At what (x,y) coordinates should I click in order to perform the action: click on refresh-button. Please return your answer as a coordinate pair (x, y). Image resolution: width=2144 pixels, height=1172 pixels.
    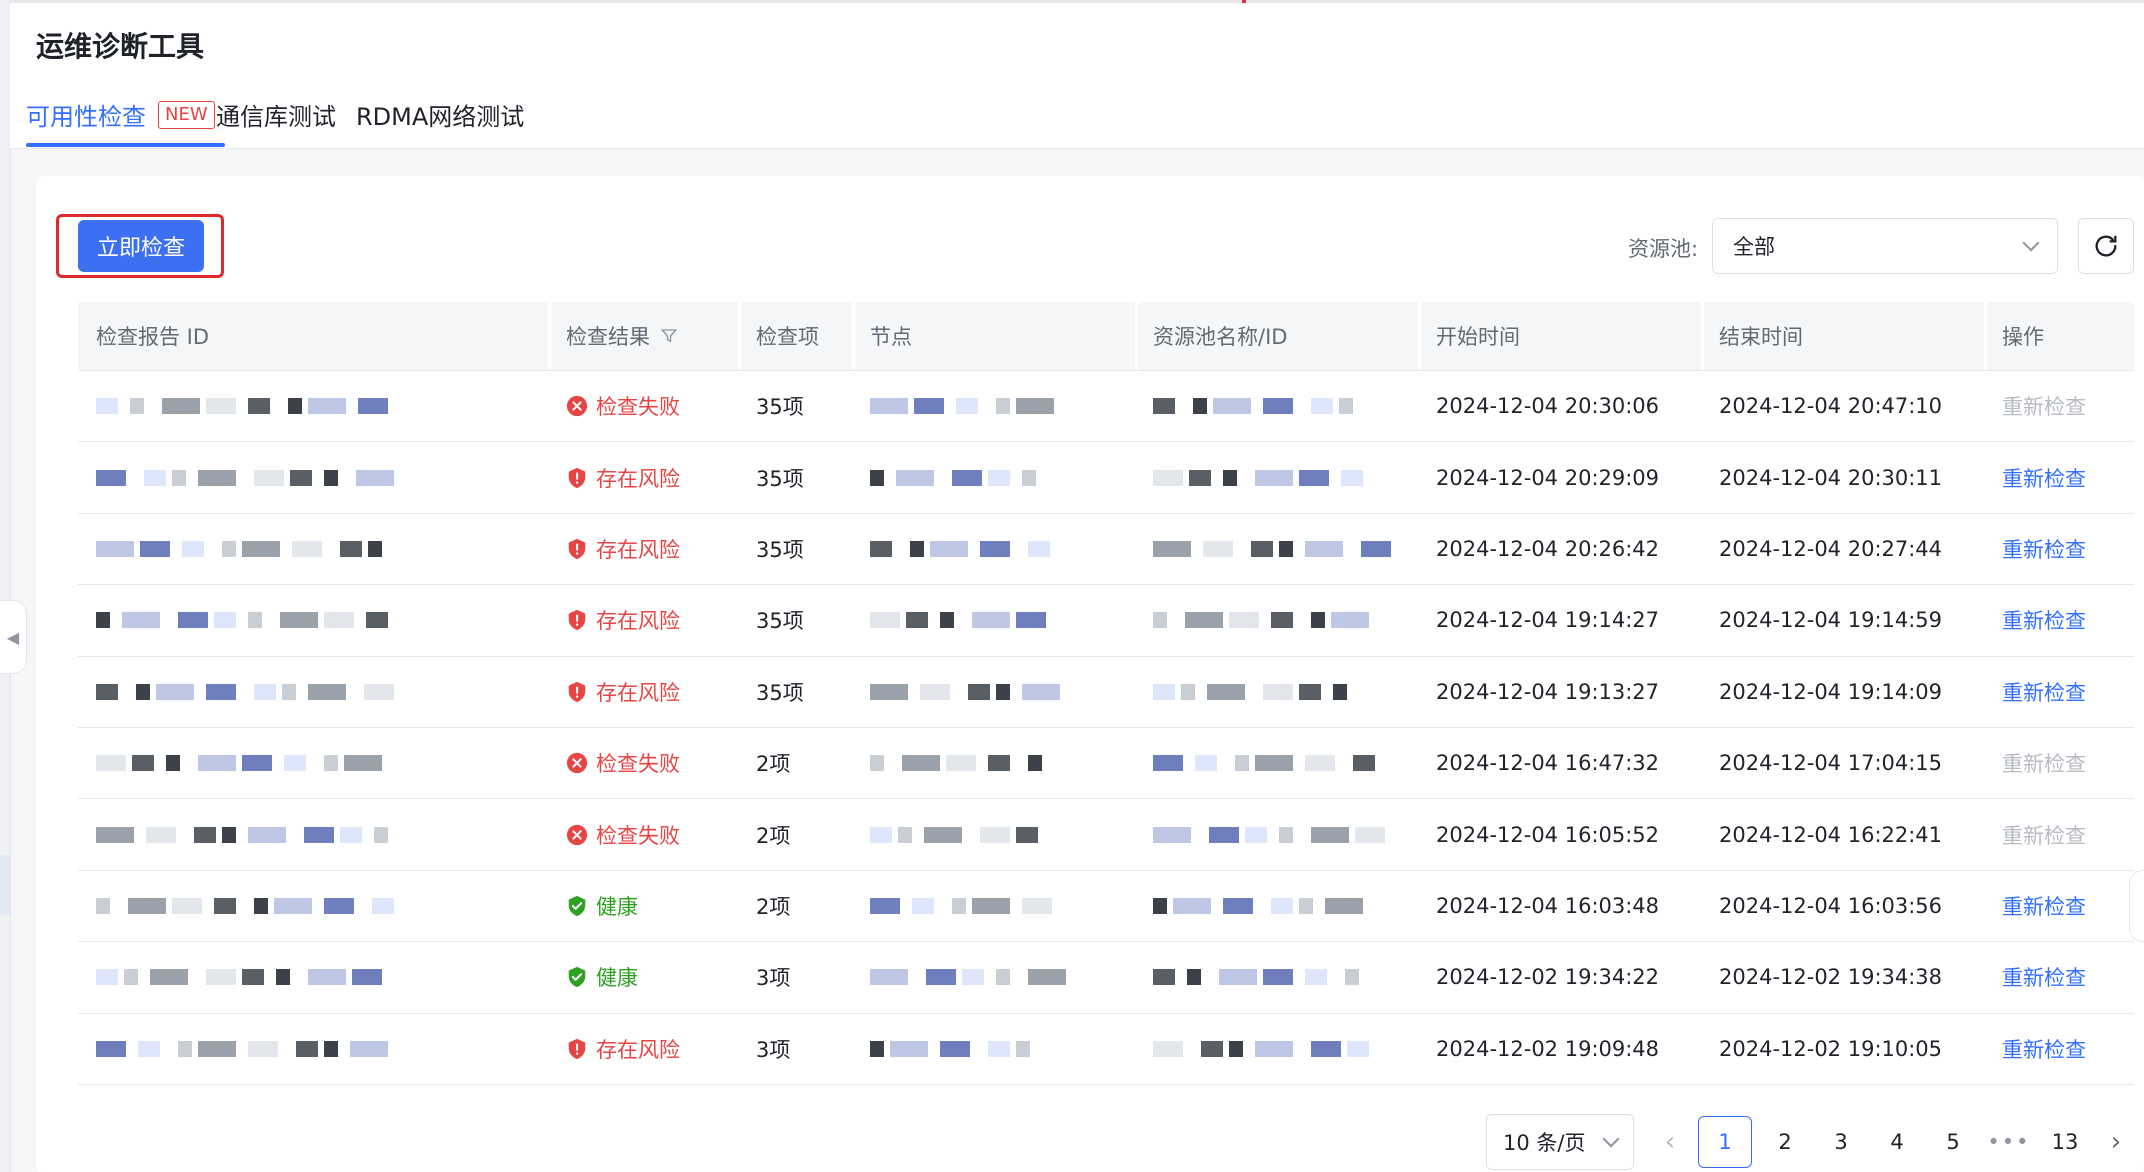
    Looking at the image, I should click on (2106, 246).